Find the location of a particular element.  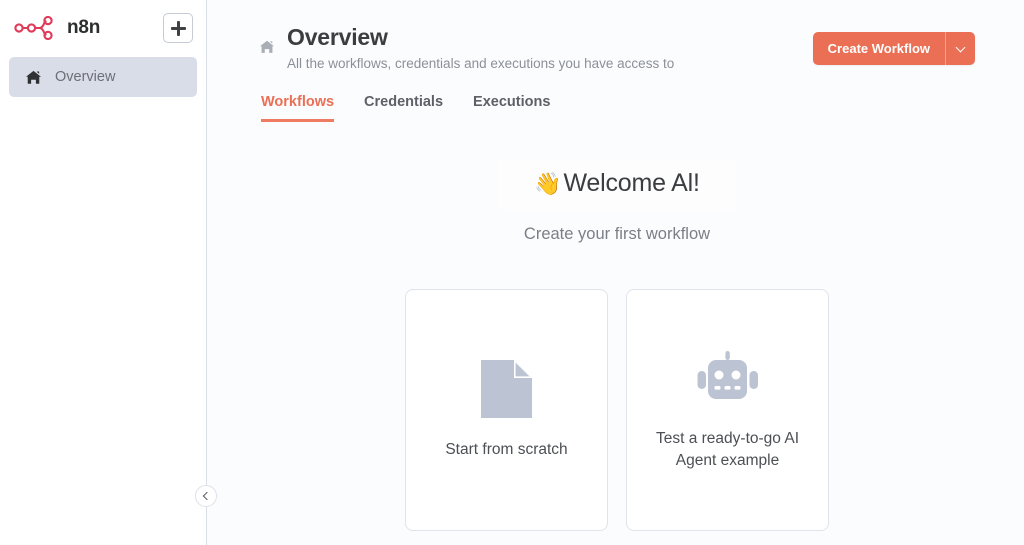

sidebar-item-label: Overview is located at coordinates (85, 77).